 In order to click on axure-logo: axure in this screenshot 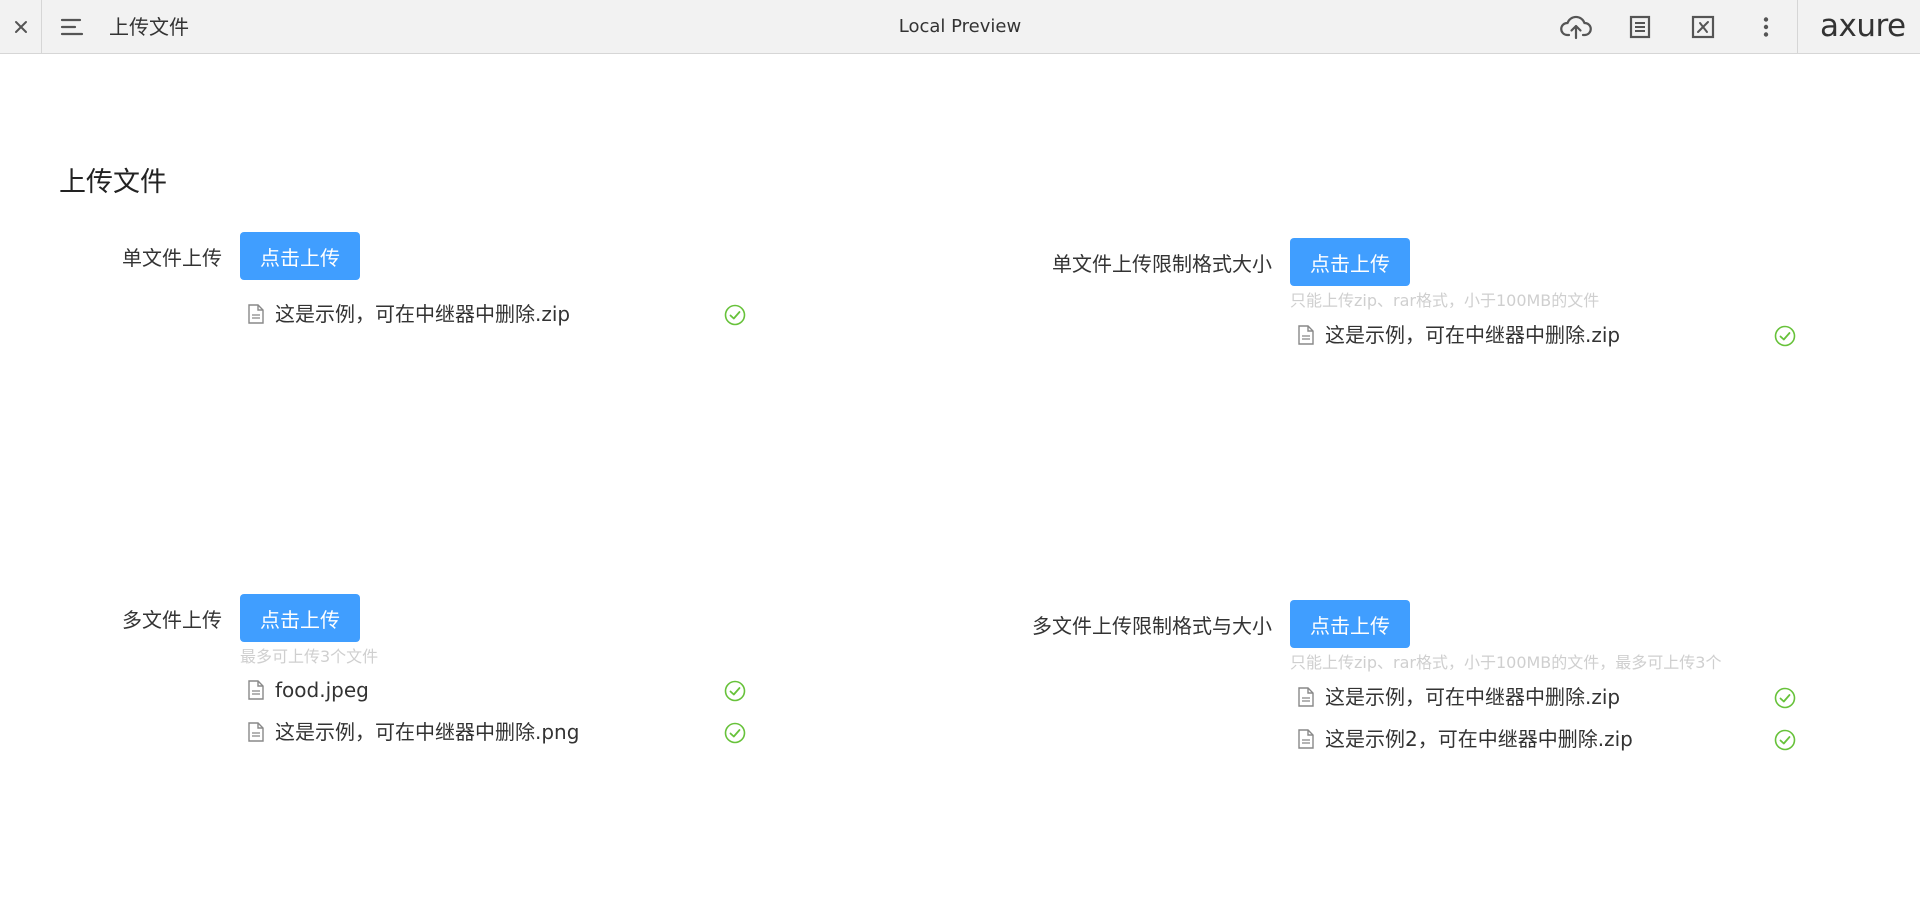, I will do `click(1863, 27)`.